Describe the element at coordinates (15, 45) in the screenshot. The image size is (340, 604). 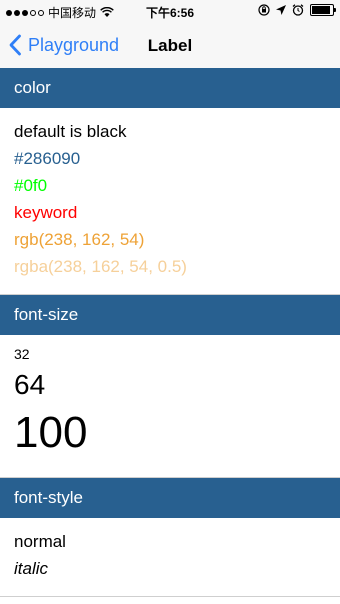
I see `chevron-left-icon` at that location.